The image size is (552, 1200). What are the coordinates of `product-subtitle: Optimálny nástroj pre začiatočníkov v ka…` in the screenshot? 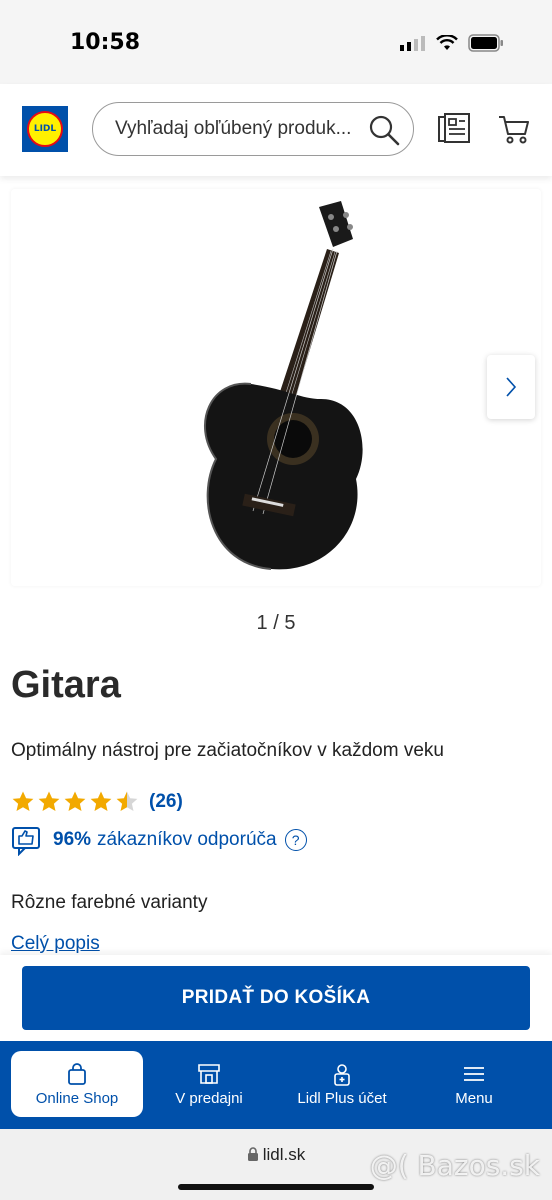 It's located at (227, 750).